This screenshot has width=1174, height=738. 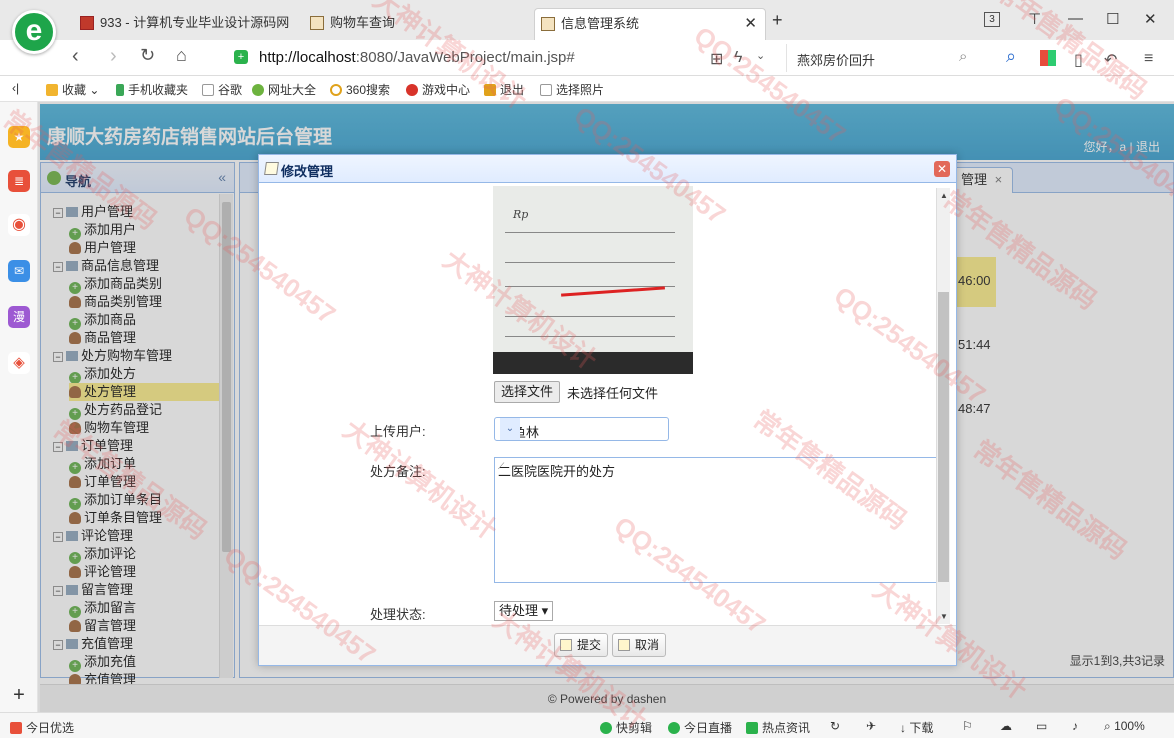 I want to click on zoom-level: ⌕ 100%, so click(x=1124, y=726).